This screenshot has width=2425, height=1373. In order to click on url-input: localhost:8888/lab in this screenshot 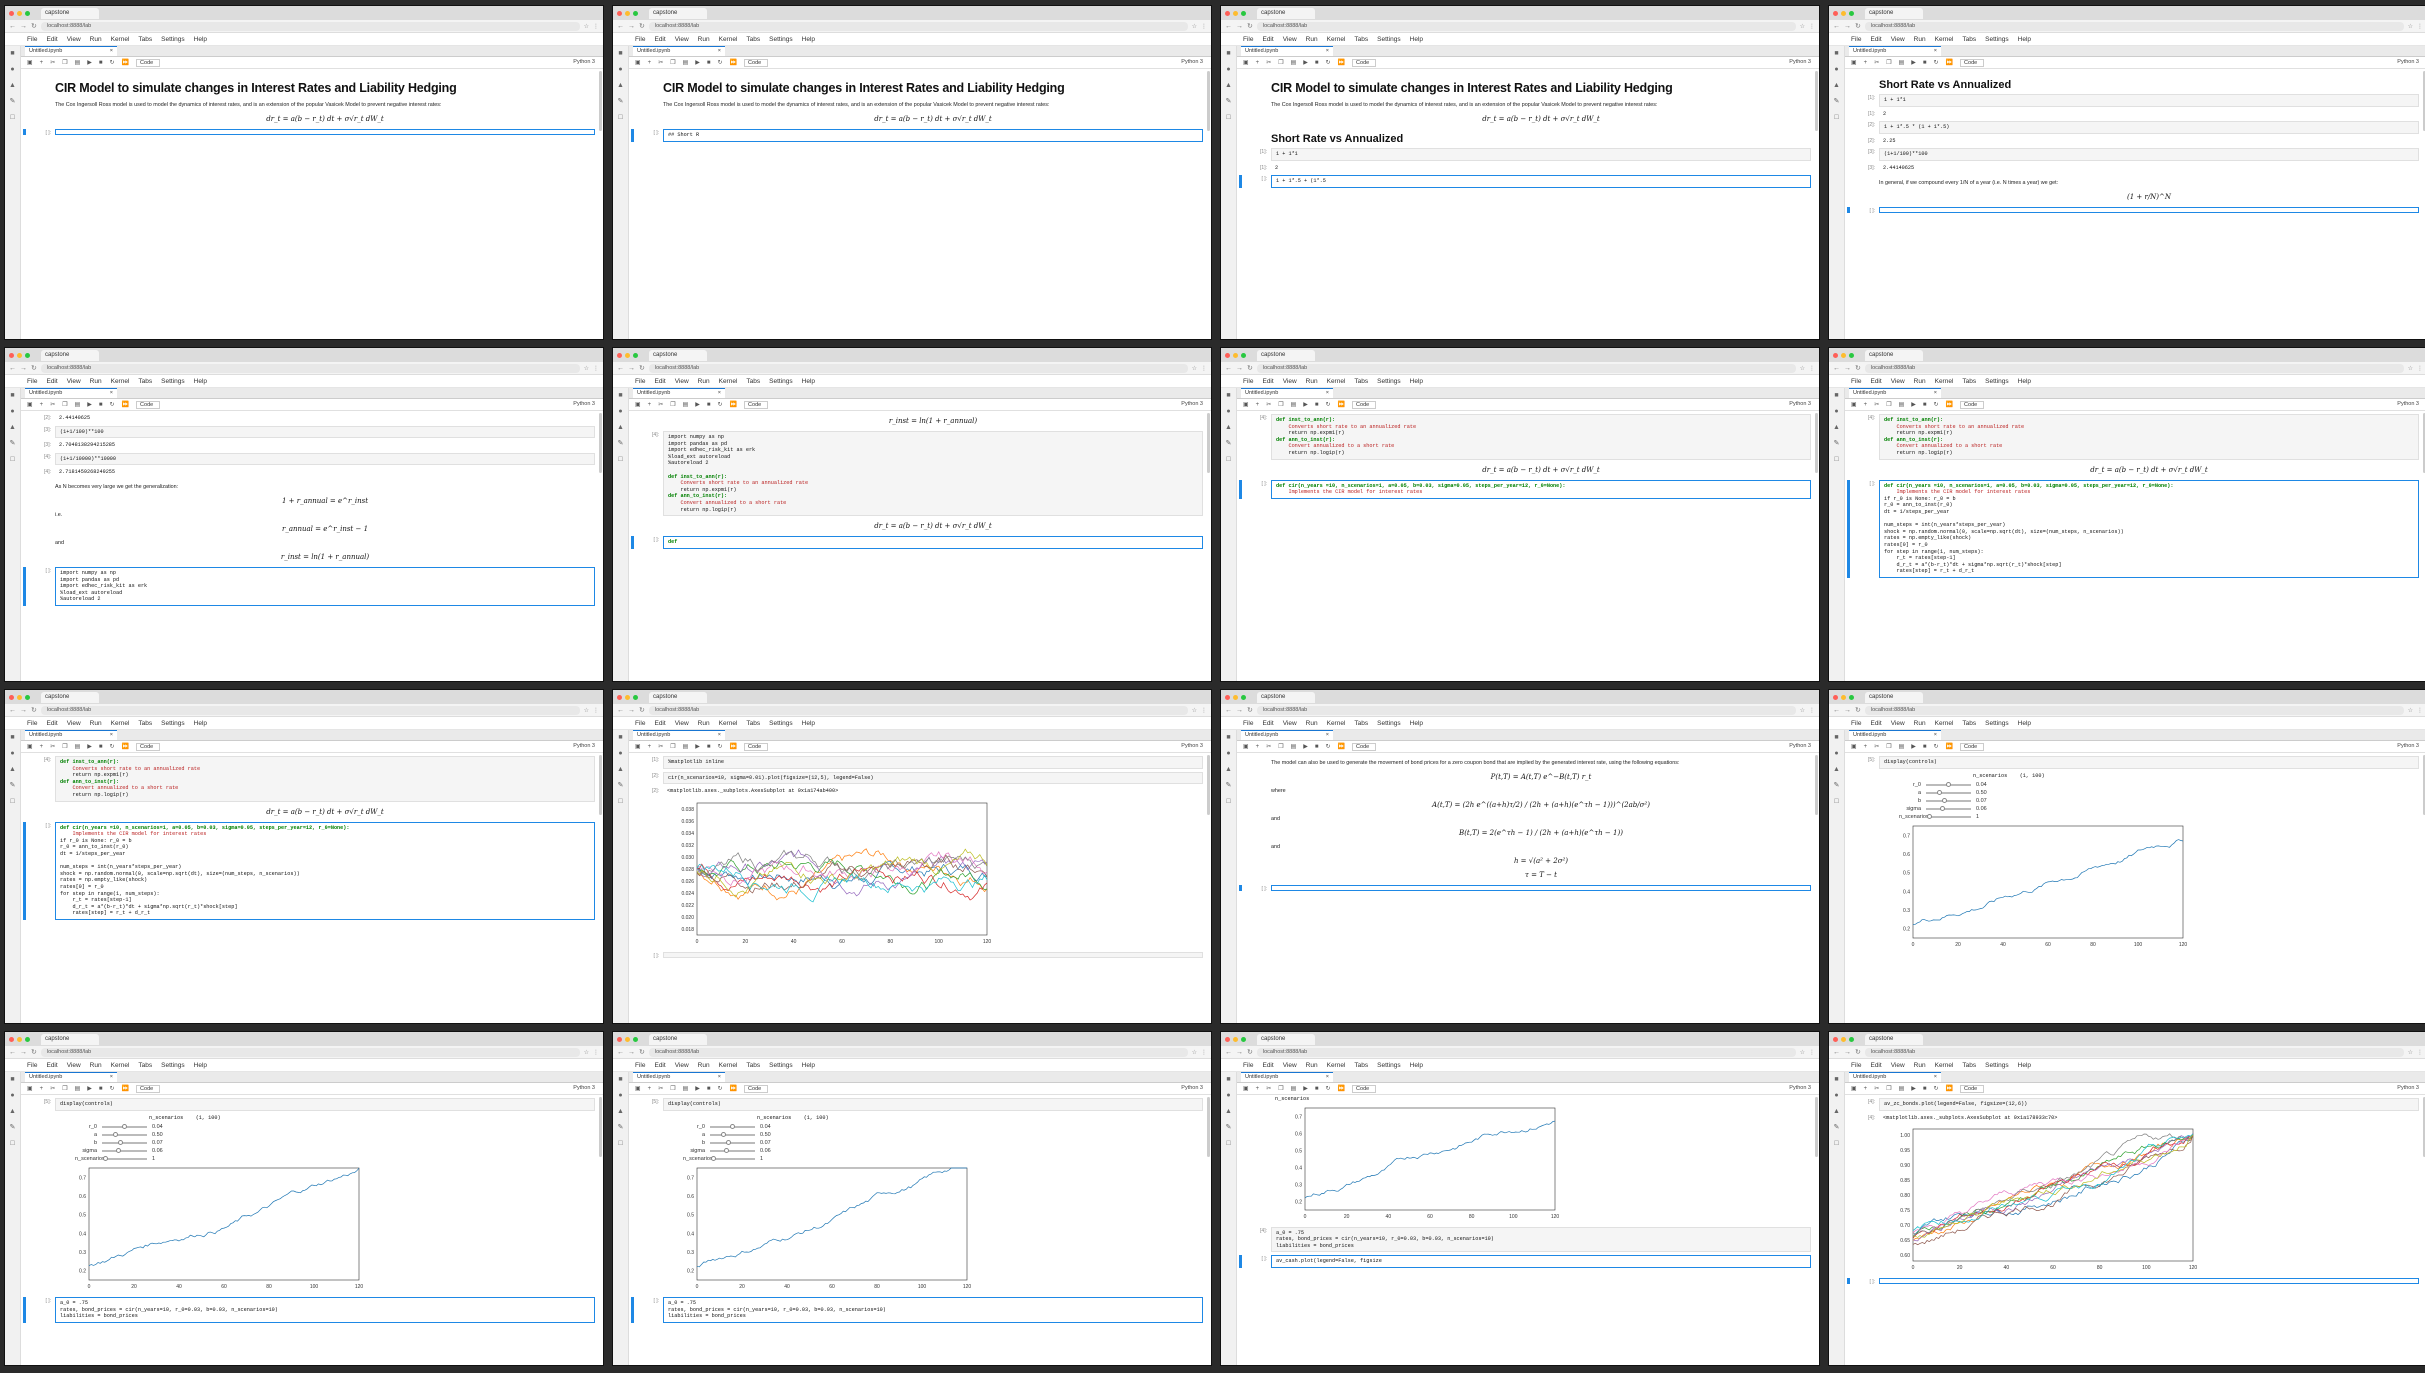, I will do `click(2134, 368)`.